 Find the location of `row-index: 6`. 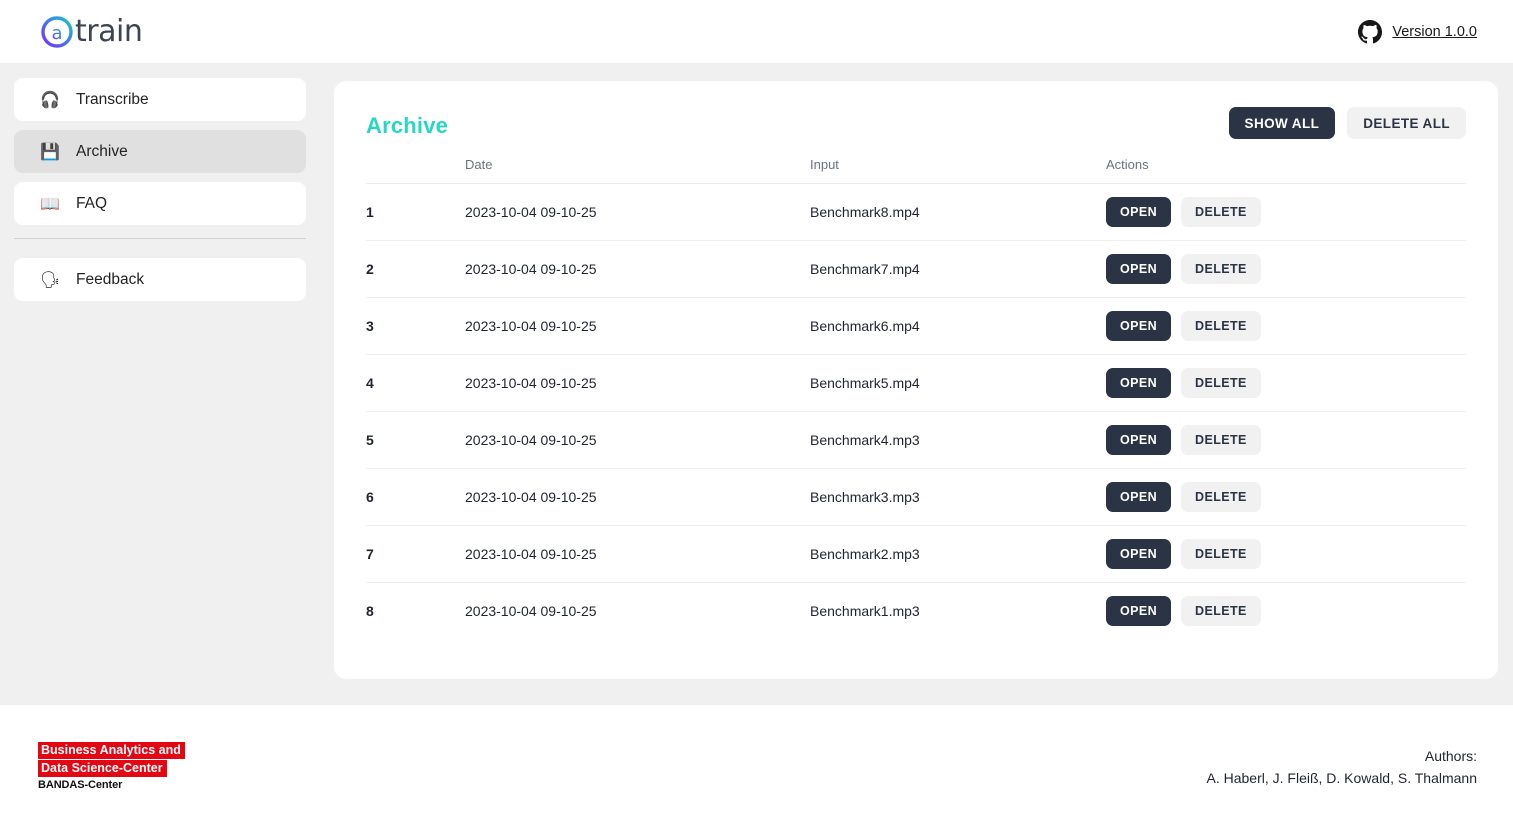

row-index: 6 is located at coordinates (415, 497).